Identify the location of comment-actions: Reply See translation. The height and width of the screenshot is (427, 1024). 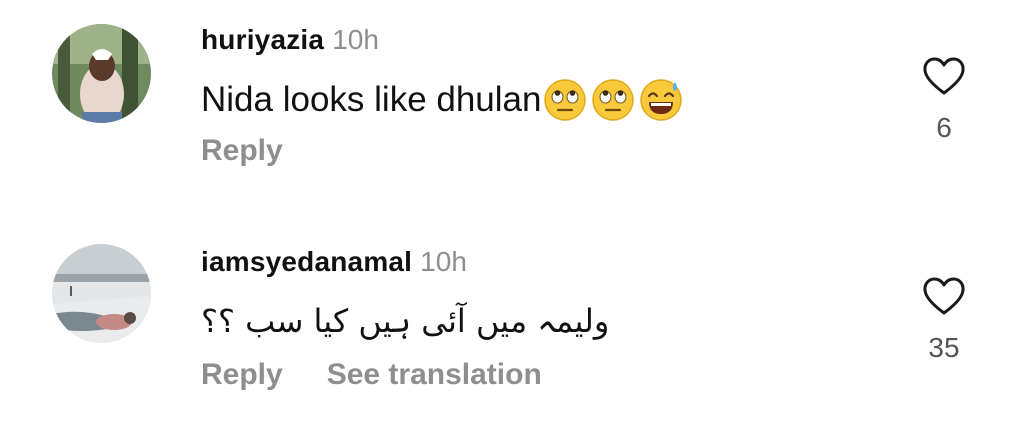
(371, 375).